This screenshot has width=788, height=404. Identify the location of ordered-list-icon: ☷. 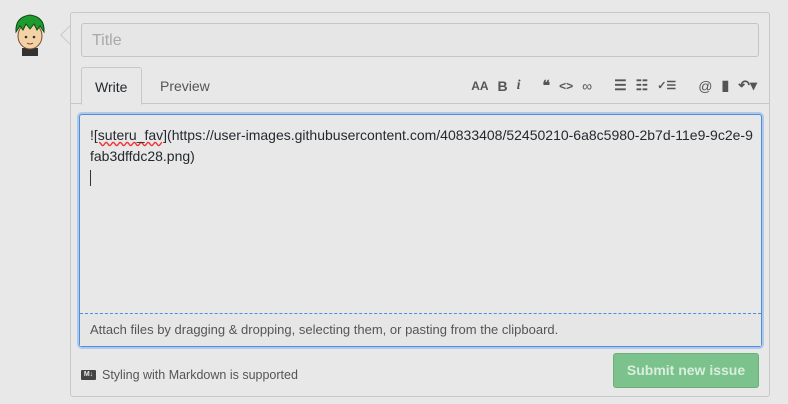
(642, 85).